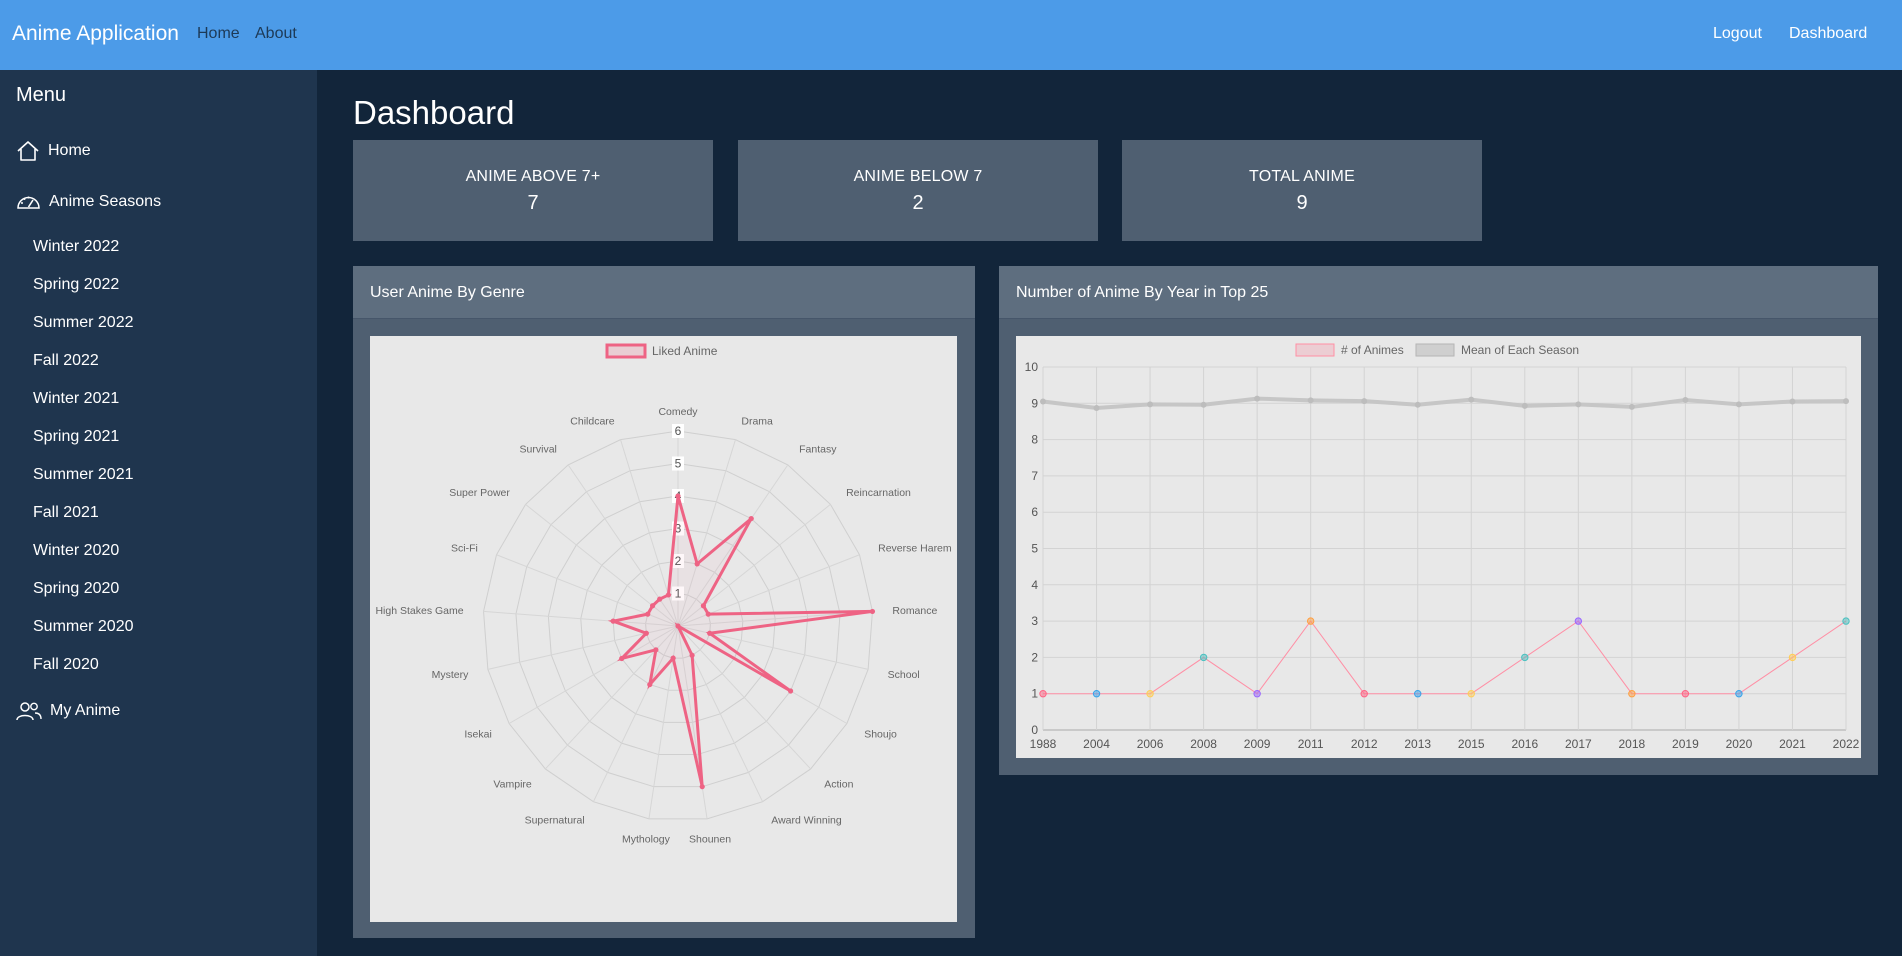 The height and width of the screenshot is (956, 1902). I want to click on dashboard-link: Dashboard, so click(1828, 34).